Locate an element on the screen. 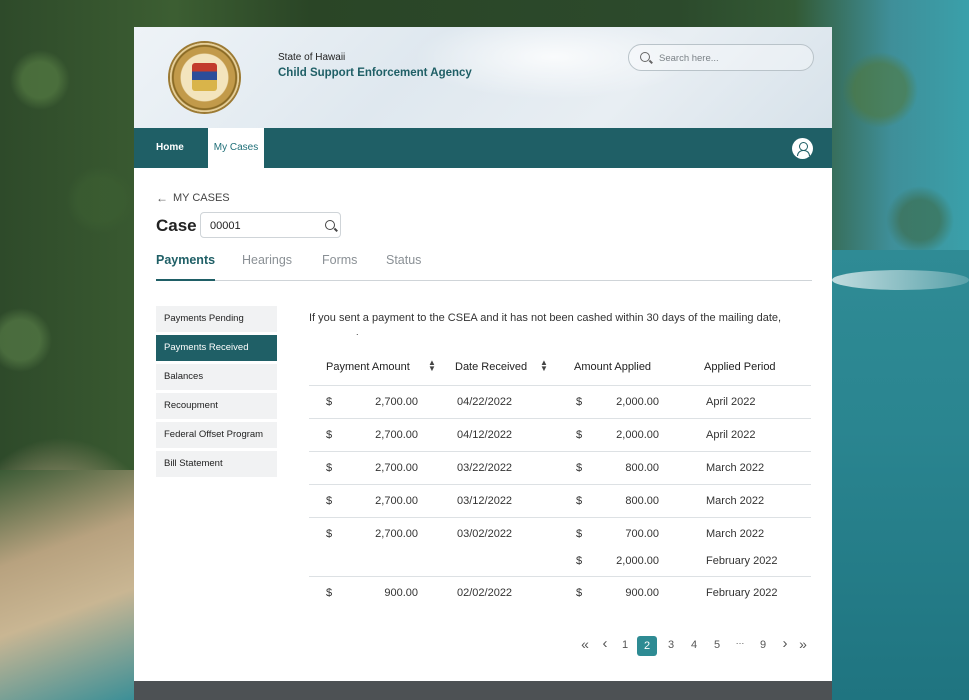 This screenshot has width=969, height=700. arrow-left-icon: ← is located at coordinates (162, 198).